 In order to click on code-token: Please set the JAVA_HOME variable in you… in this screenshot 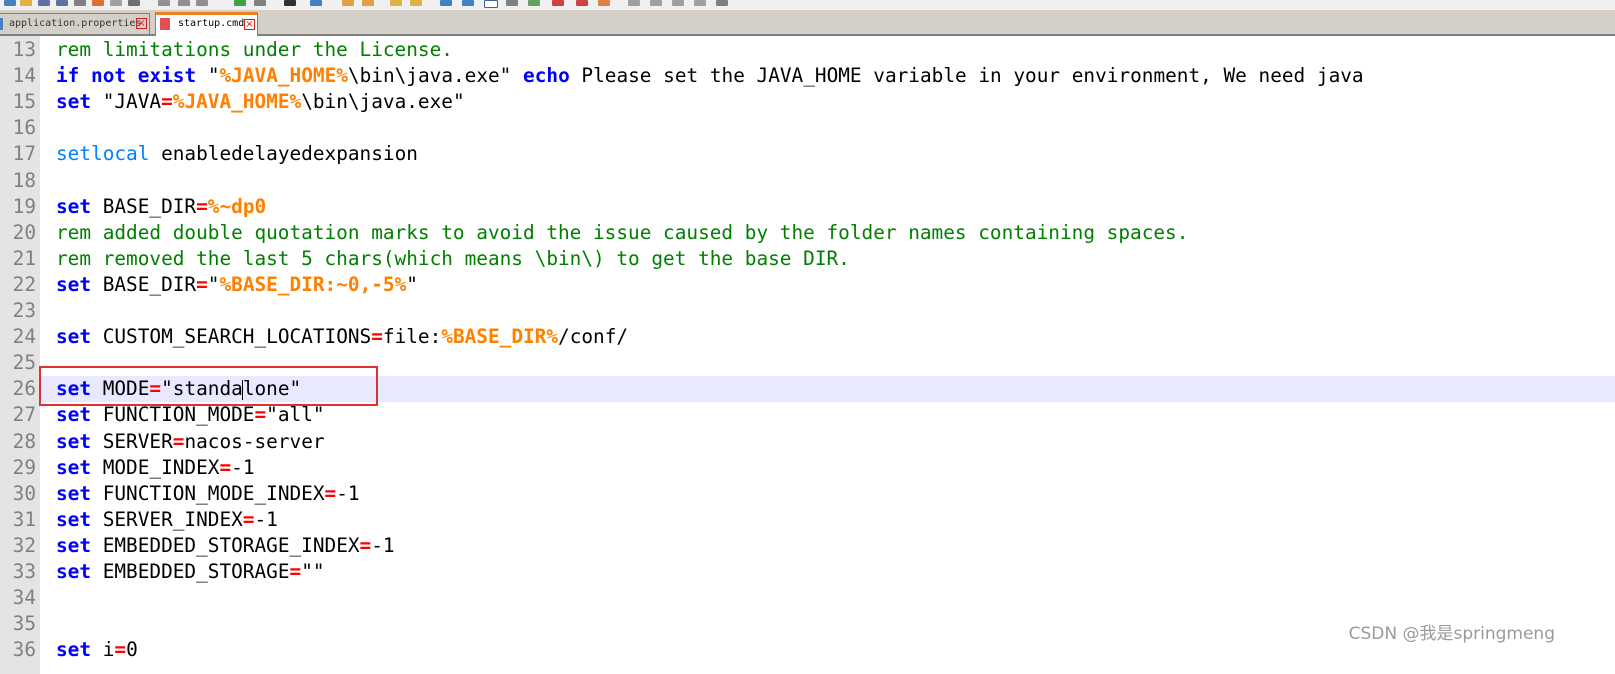, I will do `click(966, 76)`.